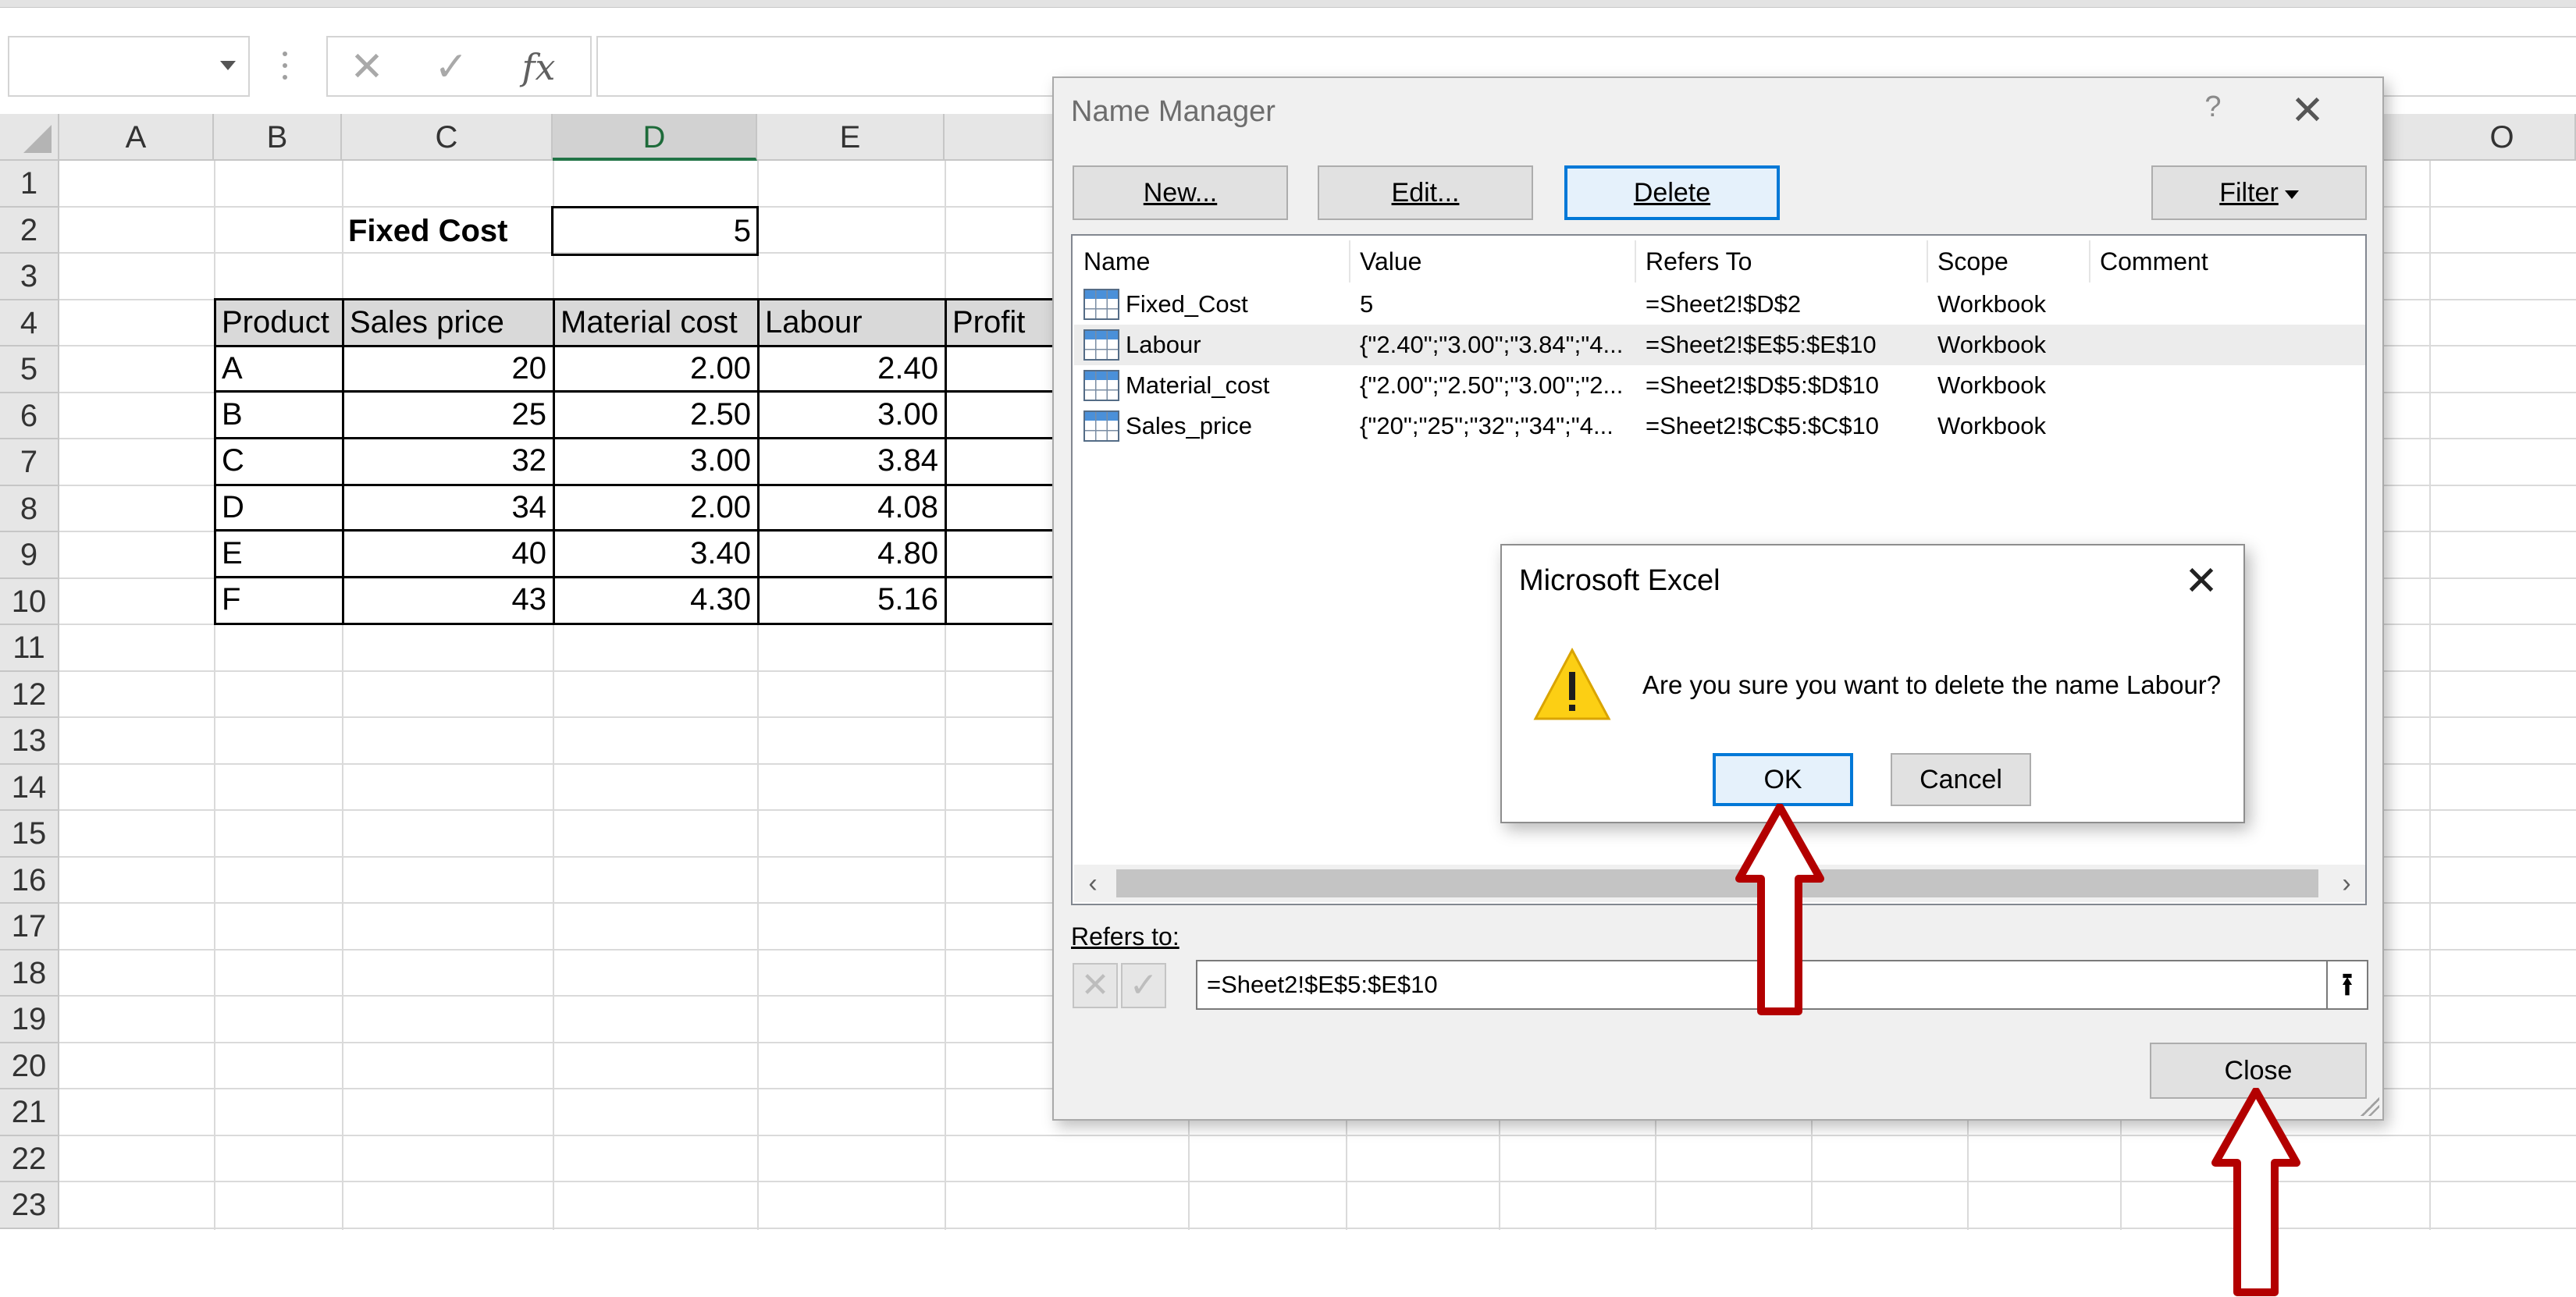  I want to click on column-name: Name, so click(1212, 261).